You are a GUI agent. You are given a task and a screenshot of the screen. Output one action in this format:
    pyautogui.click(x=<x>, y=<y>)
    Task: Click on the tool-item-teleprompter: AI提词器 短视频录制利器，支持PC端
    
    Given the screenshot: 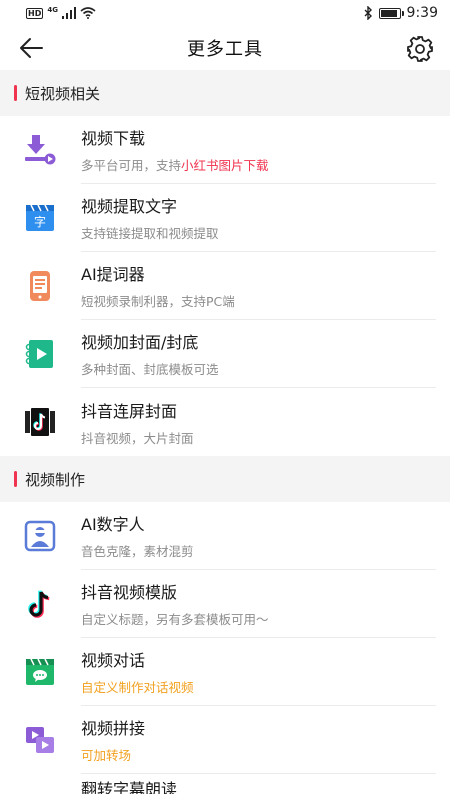 What is the action you would take?
    pyautogui.click(x=225, y=286)
    